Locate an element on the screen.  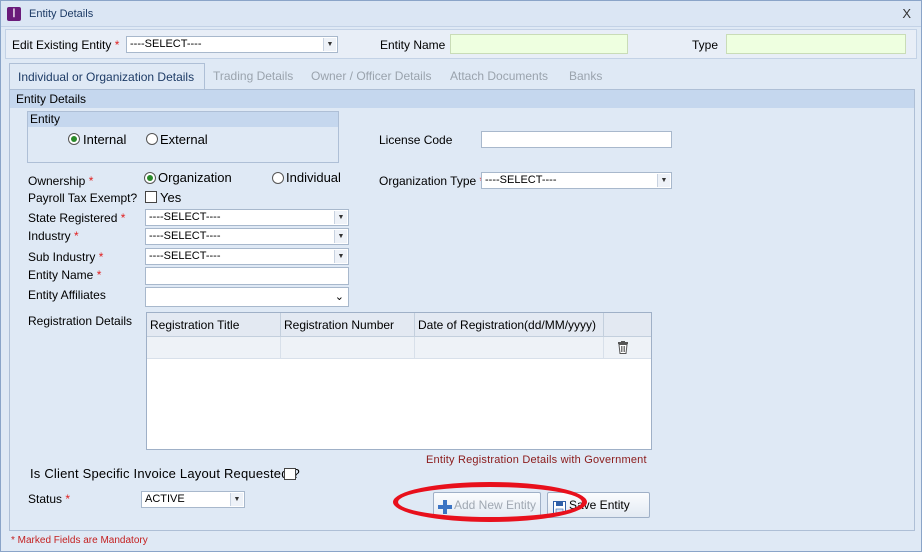
chevron-down-icon: ⌄ is located at coordinates (339, 297).